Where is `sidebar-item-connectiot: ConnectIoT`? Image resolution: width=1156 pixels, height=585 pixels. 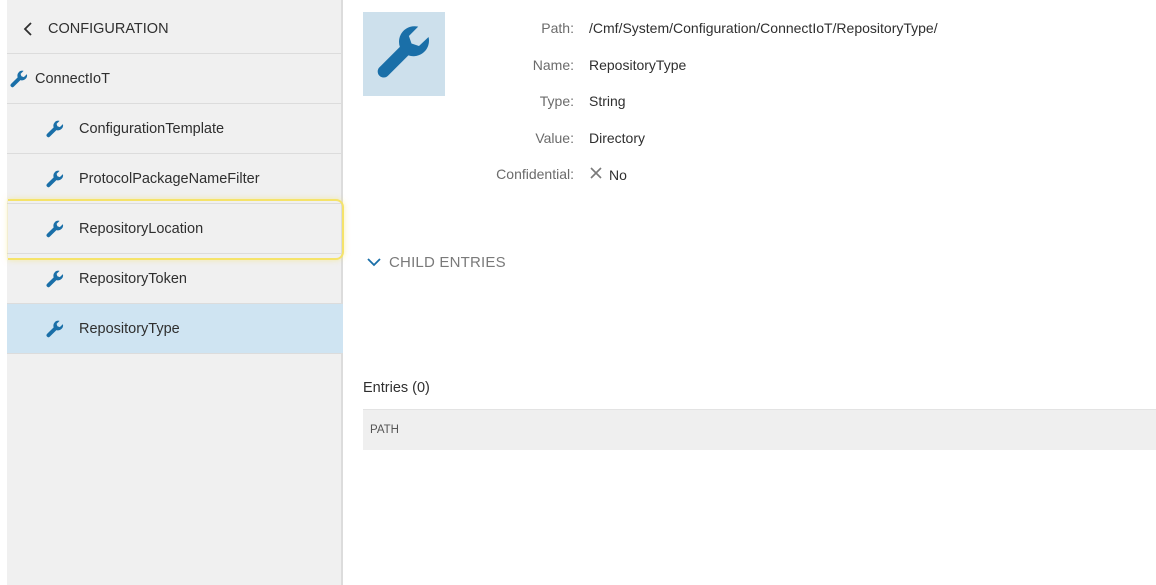 sidebar-item-connectiot: ConnectIoT is located at coordinates (175, 79).